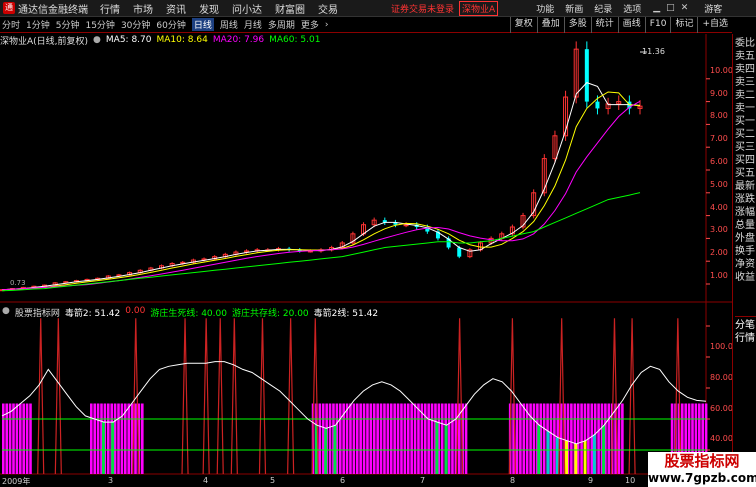  I want to click on y-label-10: 10.00, so click(721, 70).